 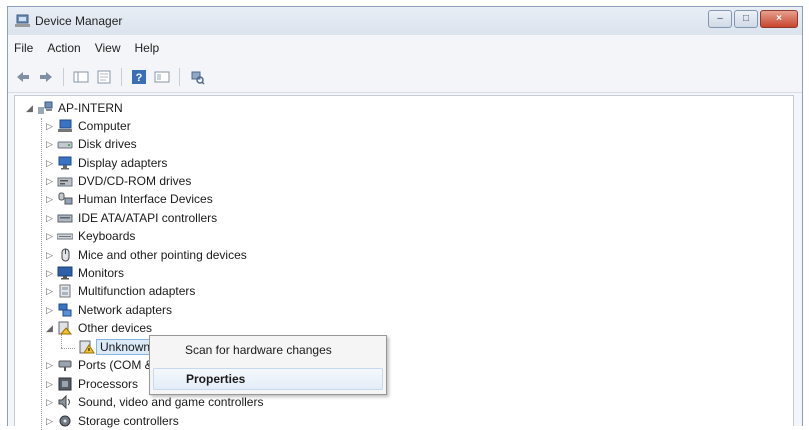 I want to click on title-bar: Device Manager – □ ×, so click(x=405, y=21).